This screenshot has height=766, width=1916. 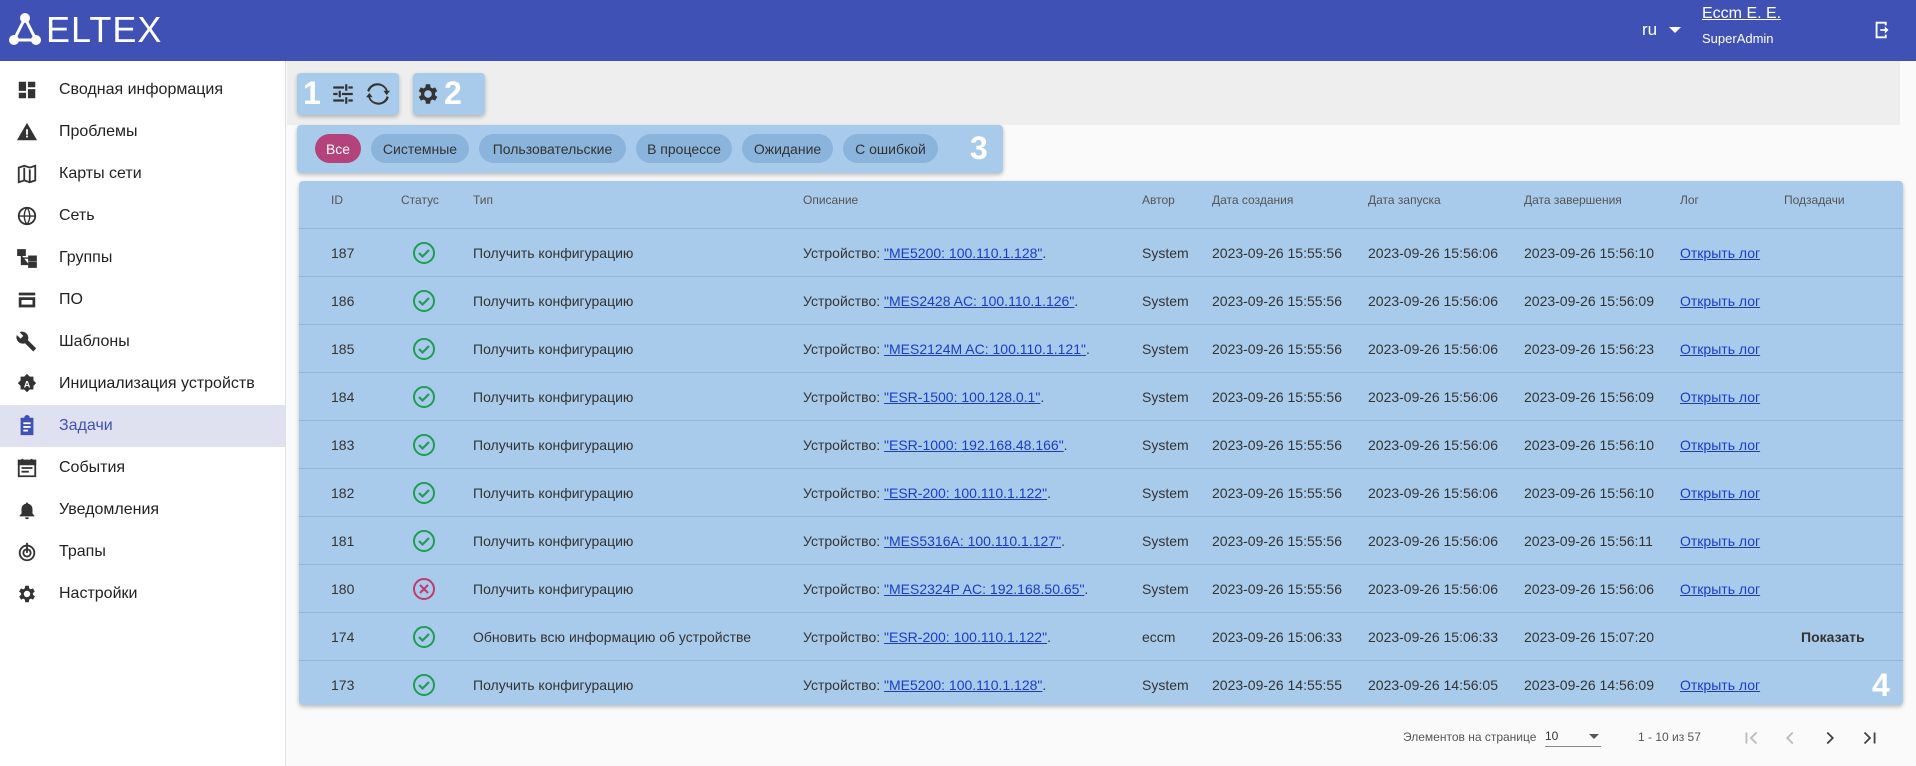 What do you see at coordinates (143, 90) in the screenshot?
I see `sidebar-item-summary: Сводная информация` at bounding box center [143, 90].